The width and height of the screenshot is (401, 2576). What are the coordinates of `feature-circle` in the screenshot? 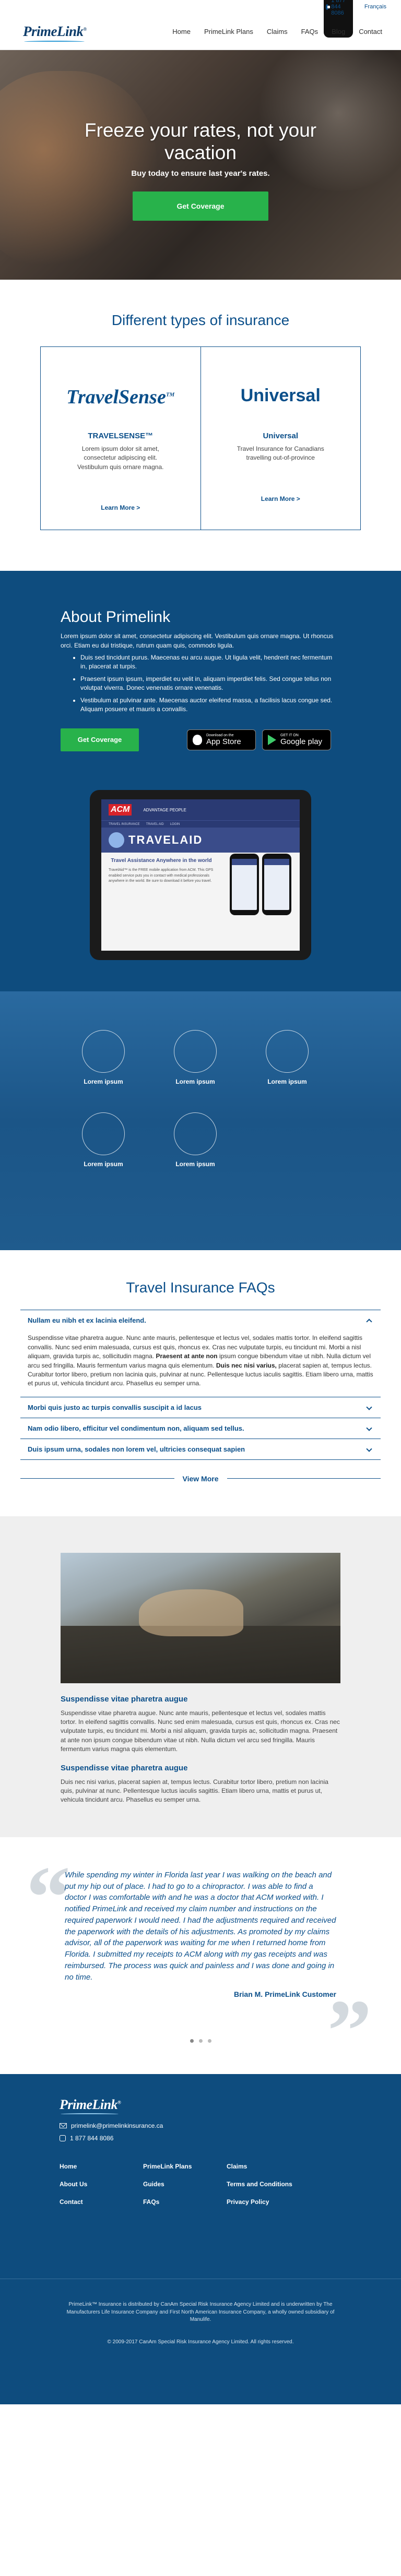 It's located at (103, 1051).